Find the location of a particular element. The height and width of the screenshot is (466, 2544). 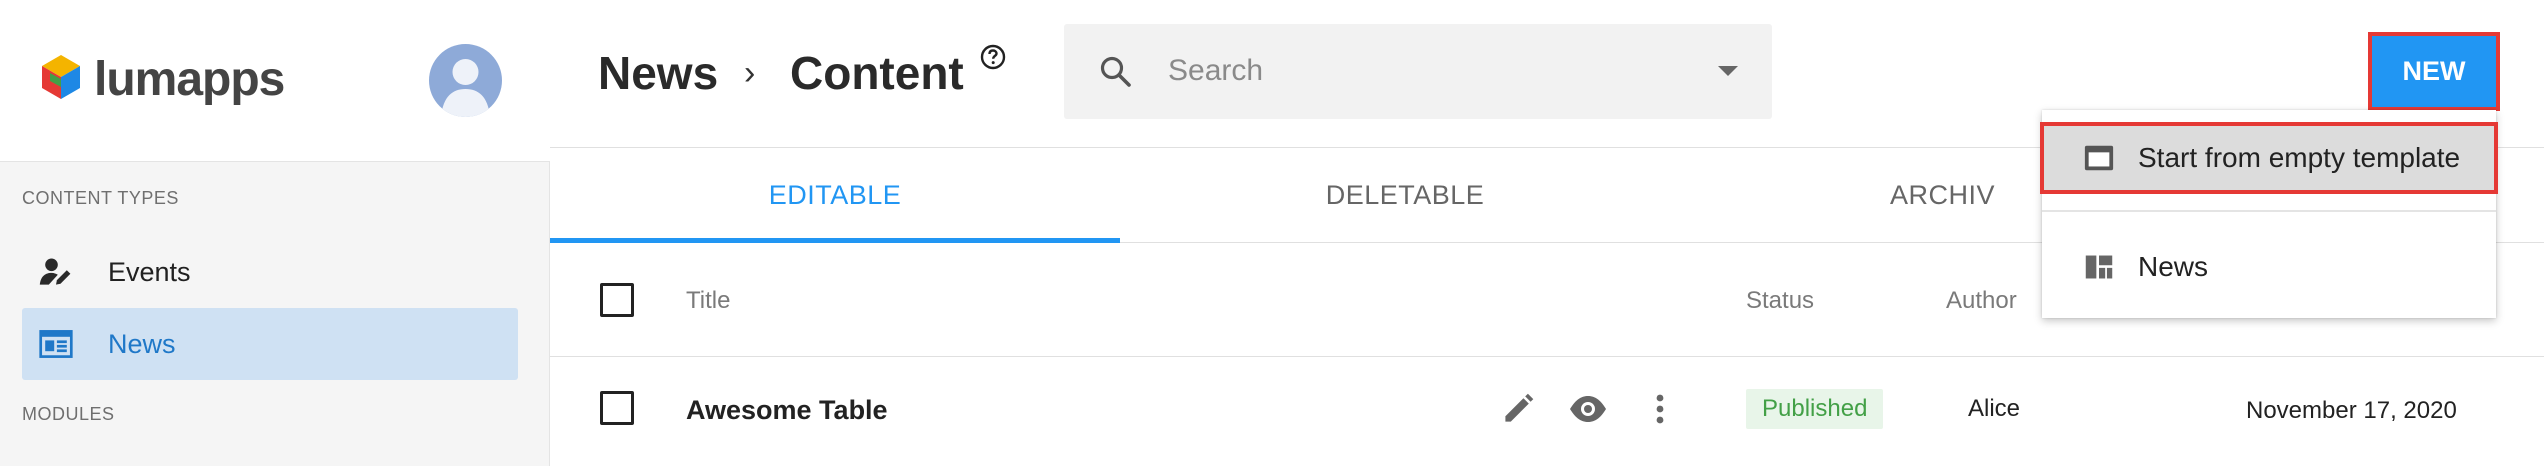

sidebar-item-news: News is located at coordinates (270, 344).